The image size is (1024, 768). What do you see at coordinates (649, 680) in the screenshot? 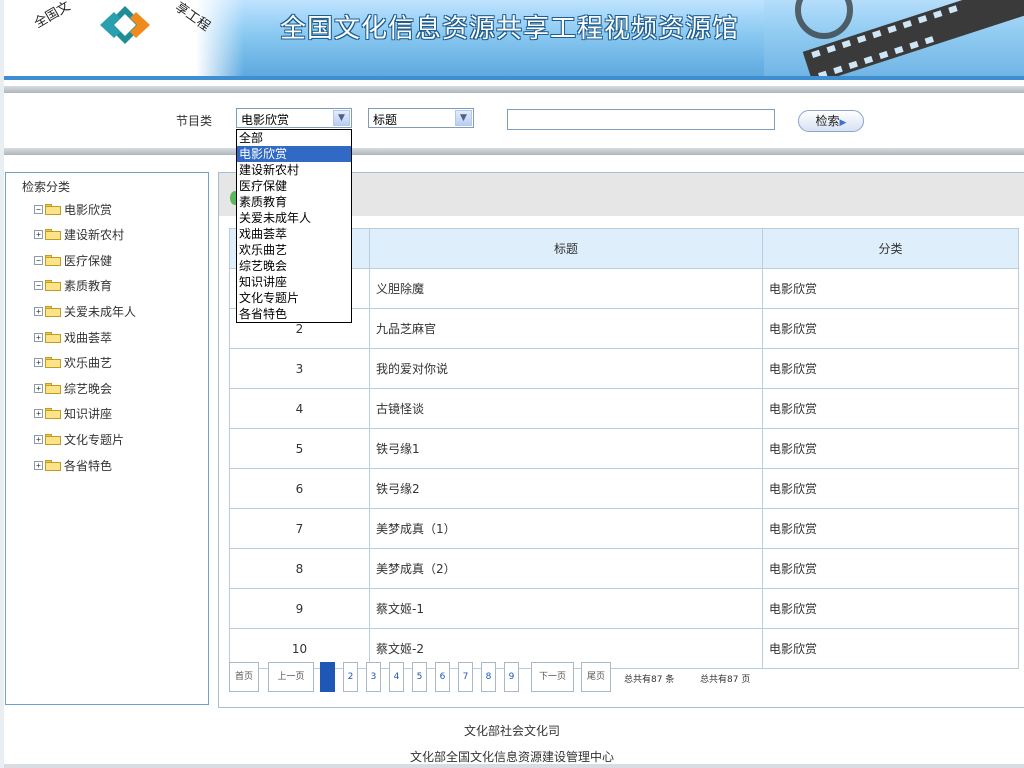
I see `total-items-text: 总共有87 条` at bounding box center [649, 680].